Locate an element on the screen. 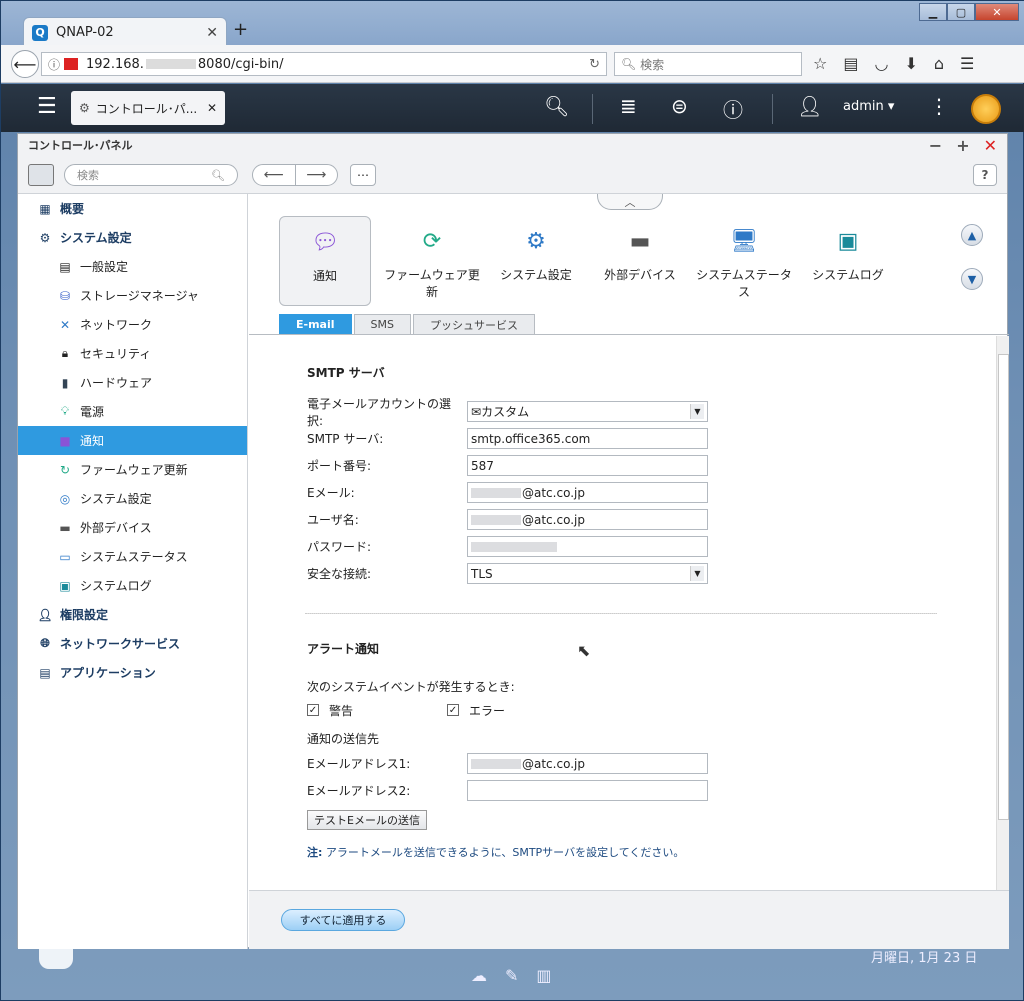 This screenshot has height=1001, width=1024. account-label: 電子メールアカウントの選択: is located at coordinates (379, 412).